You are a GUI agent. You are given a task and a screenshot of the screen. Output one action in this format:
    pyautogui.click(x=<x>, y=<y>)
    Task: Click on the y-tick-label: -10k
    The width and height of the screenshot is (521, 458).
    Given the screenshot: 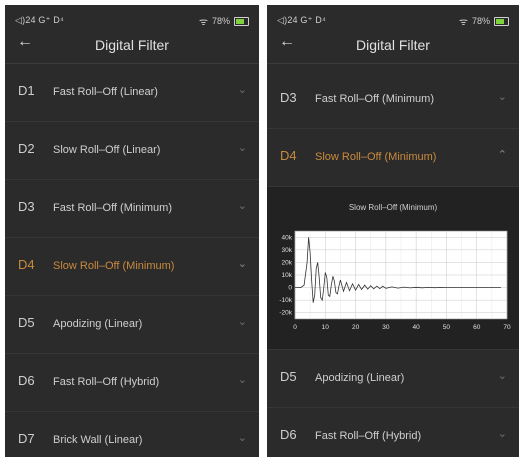 What is the action you would take?
    pyautogui.click(x=285, y=300)
    